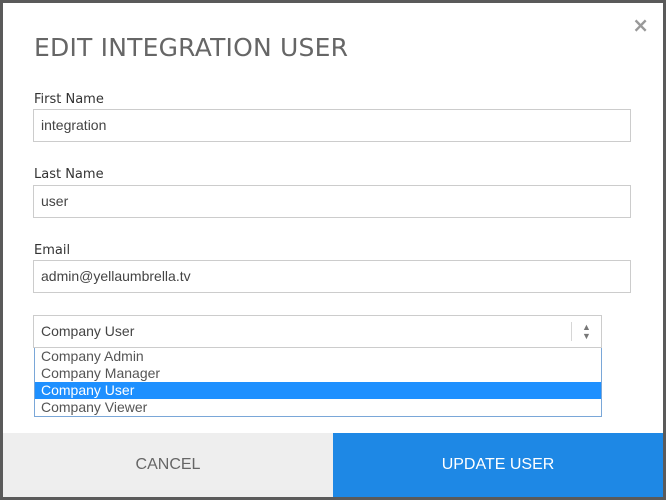 This screenshot has height=500, width=666. Describe the element at coordinates (640, 25) in the screenshot. I see `close-icon: ×` at that location.